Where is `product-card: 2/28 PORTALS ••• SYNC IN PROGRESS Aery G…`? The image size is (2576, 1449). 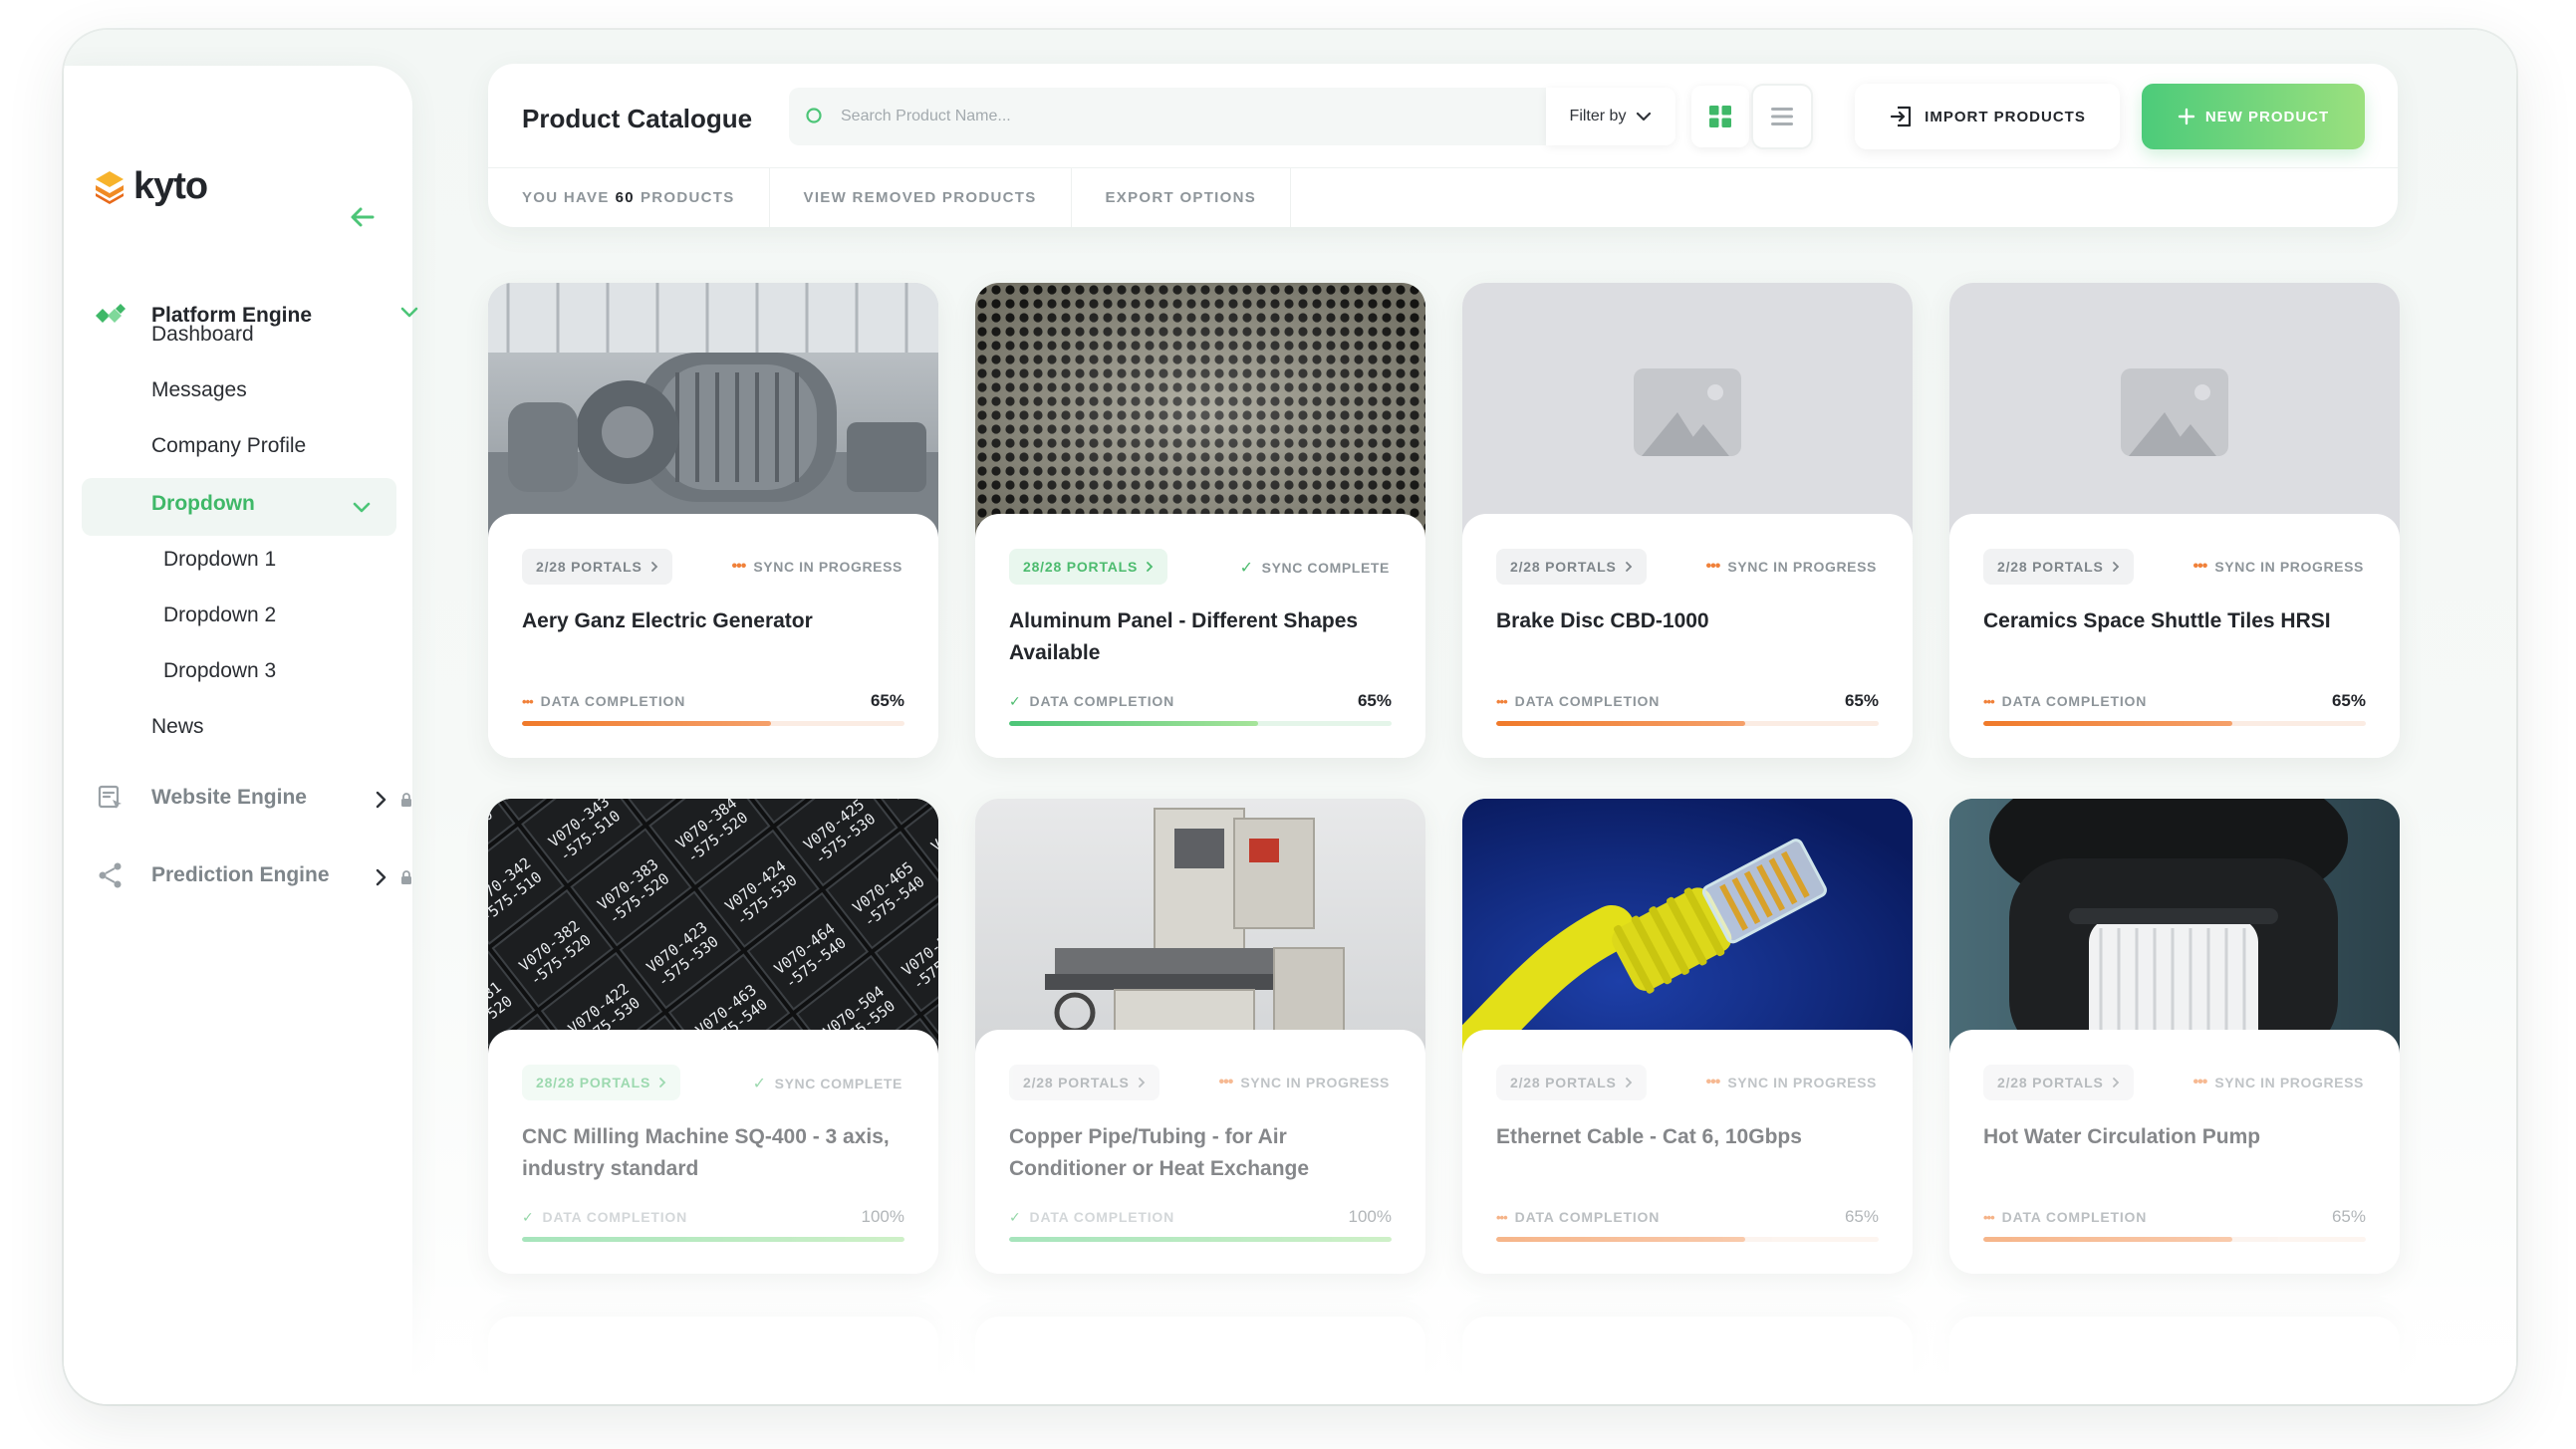 product-card: 2/28 PORTALS ••• SYNC IN PROGRESS Aery G… is located at coordinates (713, 520).